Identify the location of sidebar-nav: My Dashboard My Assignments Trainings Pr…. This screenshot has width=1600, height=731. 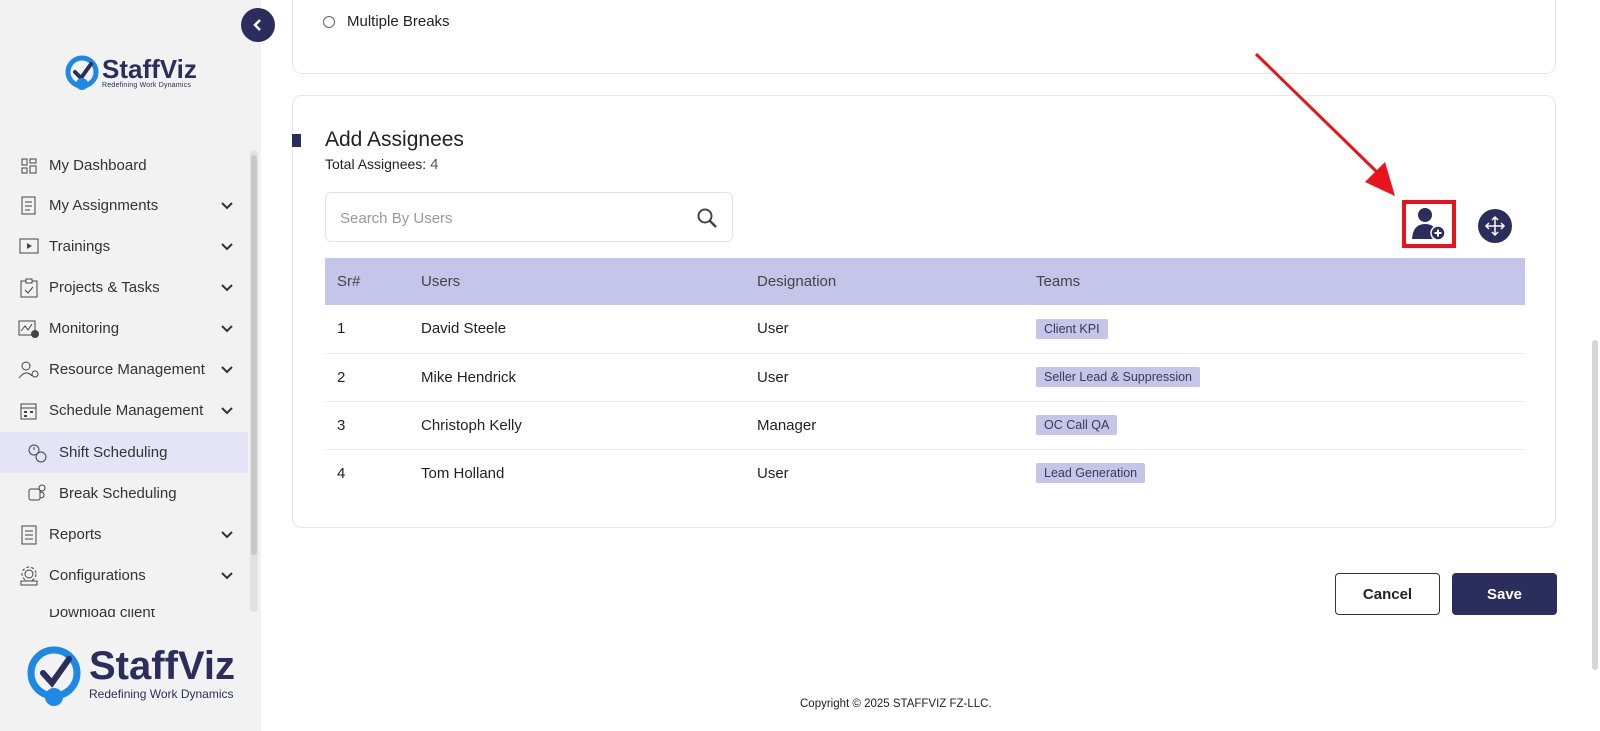
(124, 376).